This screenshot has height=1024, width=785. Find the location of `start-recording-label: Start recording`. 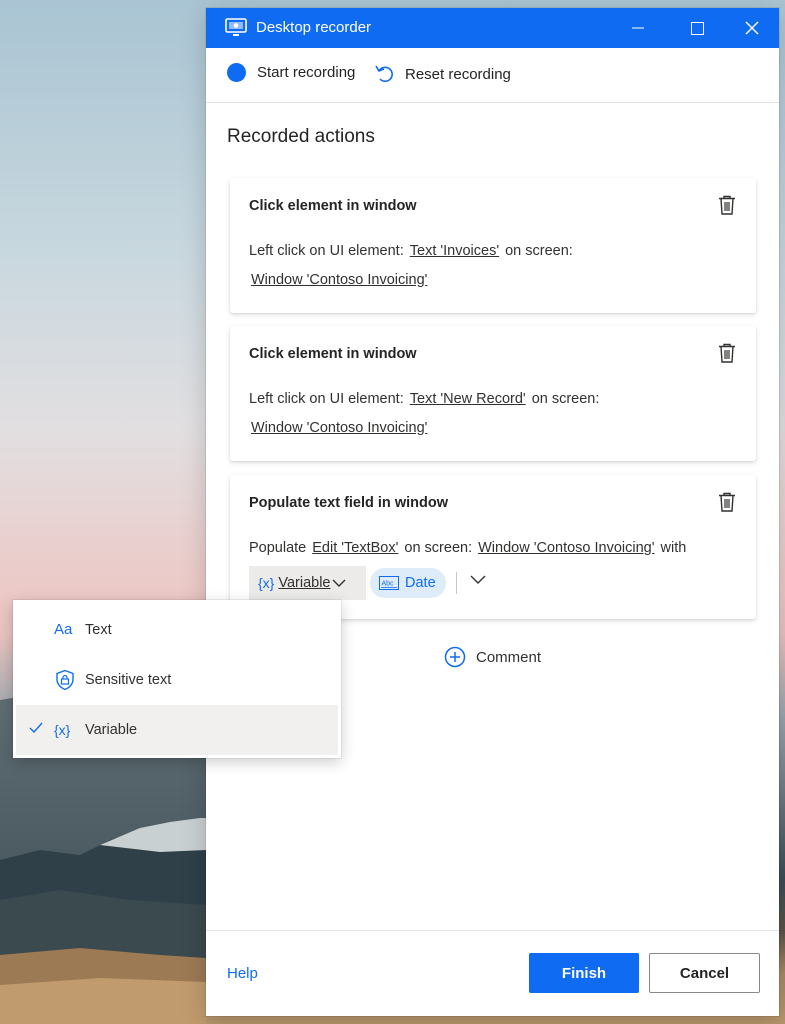

start-recording-label: Start recording is located at coordinates (306, 72).